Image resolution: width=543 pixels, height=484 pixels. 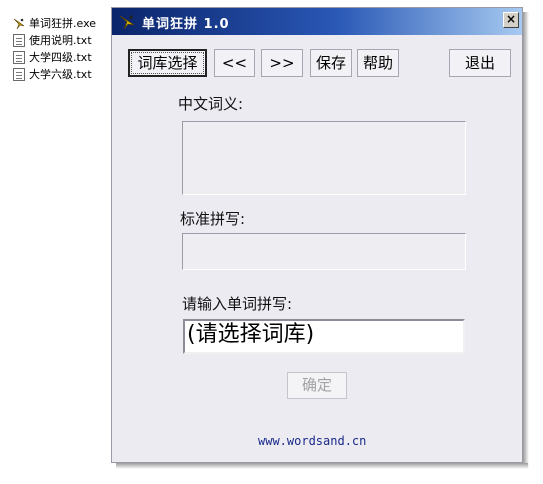 I want to click on help-button: 帮助, so click(x=378, y=63).